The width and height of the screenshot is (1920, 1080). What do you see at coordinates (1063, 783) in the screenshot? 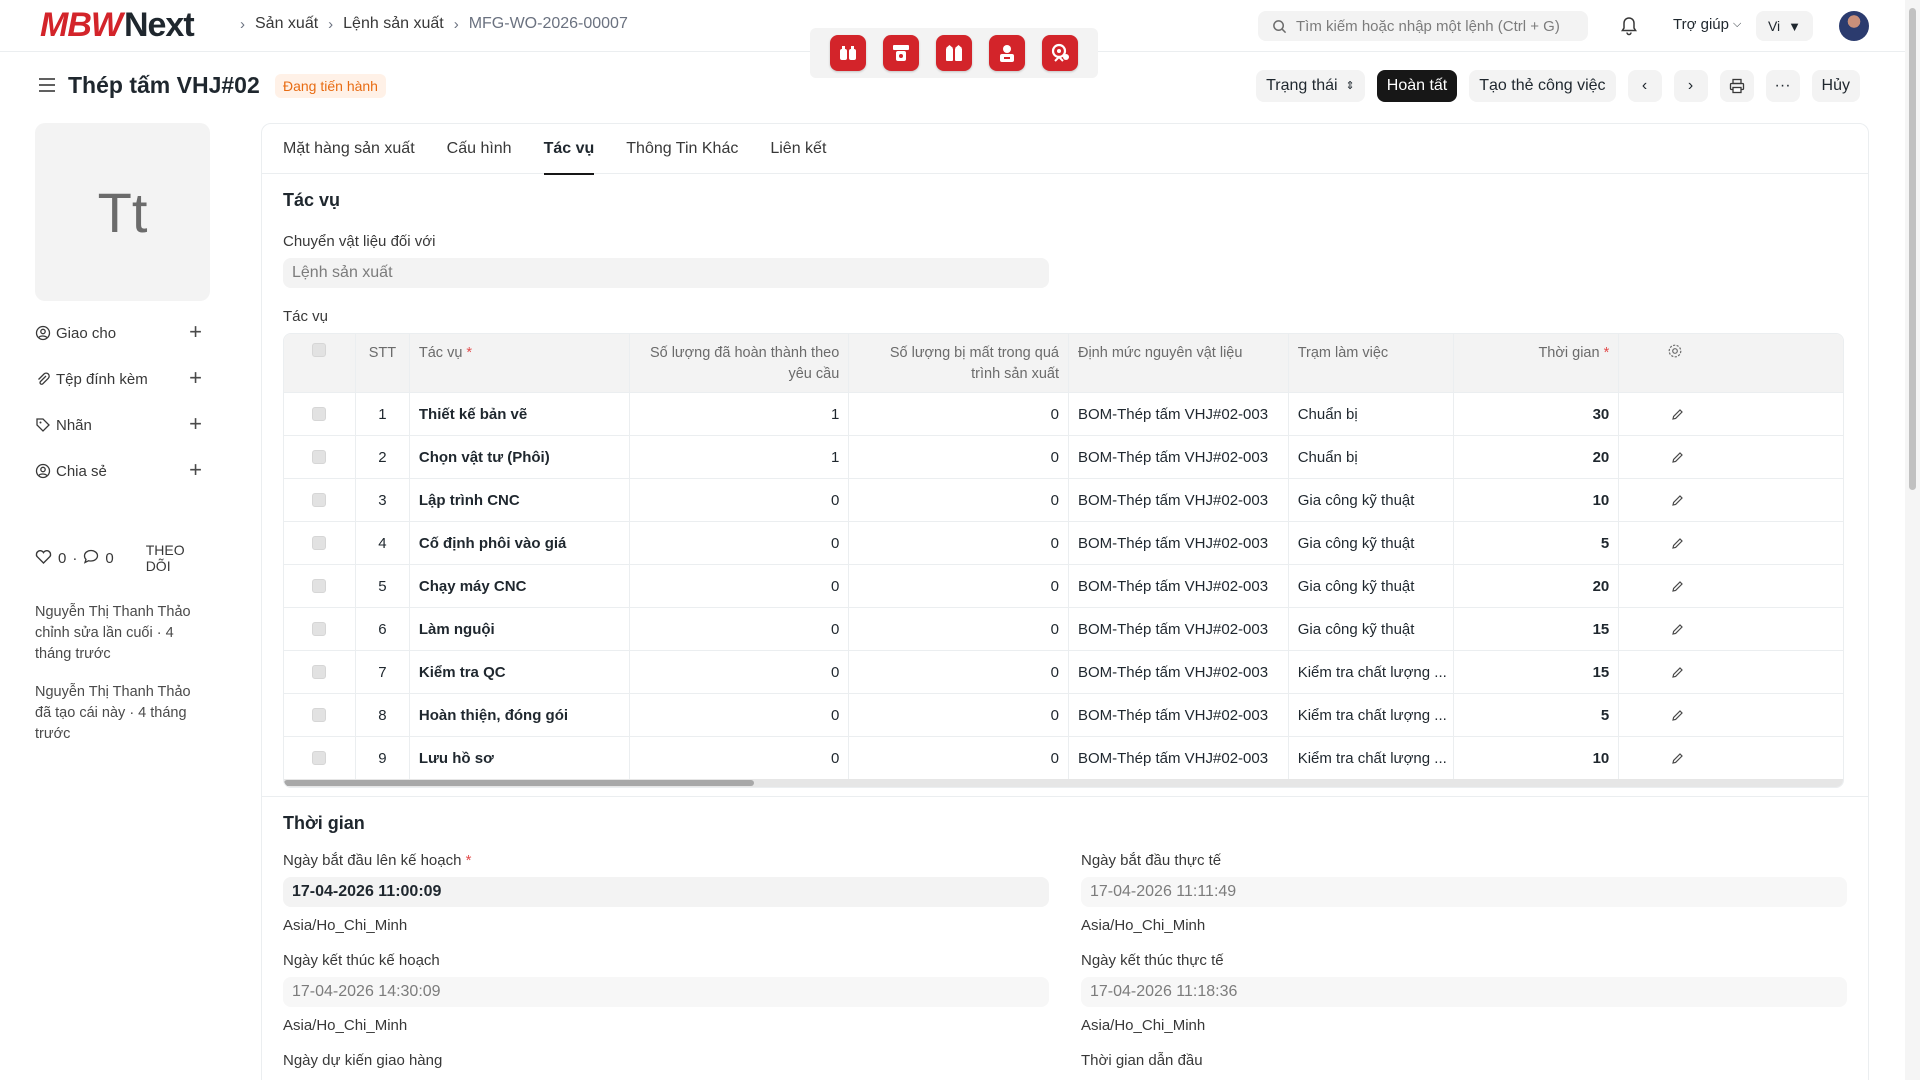
I see `horizontal-scrollbar` at bounding box center [1063, 783].